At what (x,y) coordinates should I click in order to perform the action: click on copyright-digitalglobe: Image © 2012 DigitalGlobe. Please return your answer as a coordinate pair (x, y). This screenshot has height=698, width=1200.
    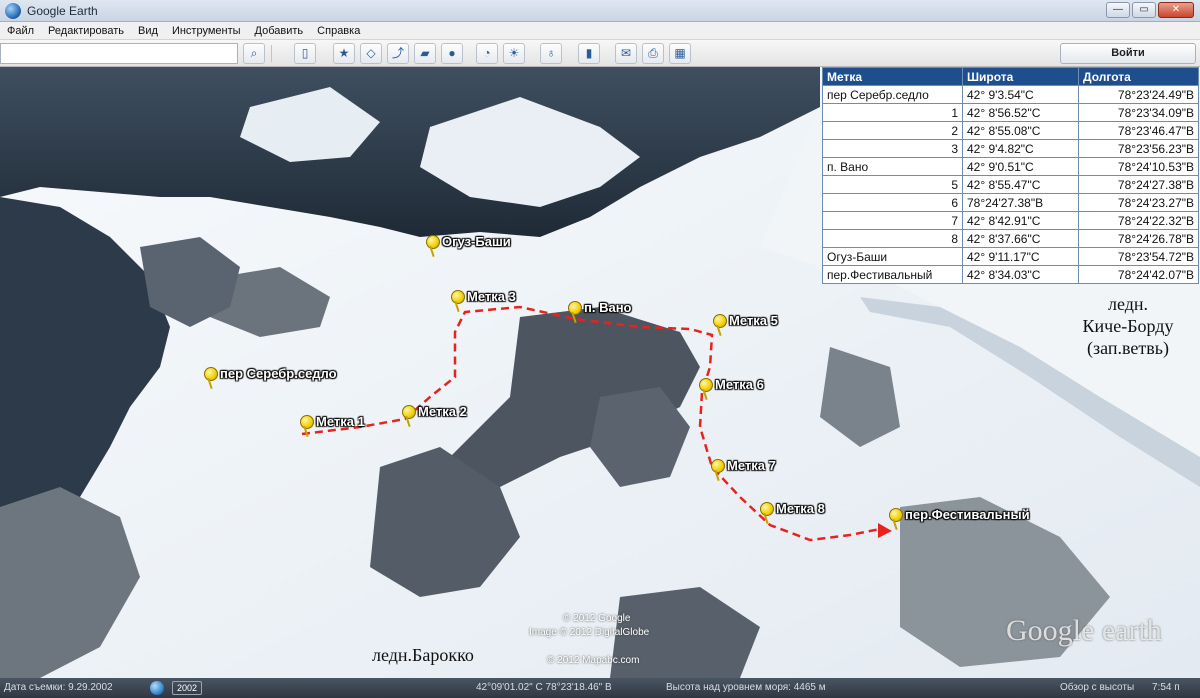
    Looking at the image, I should click on (589, 632).